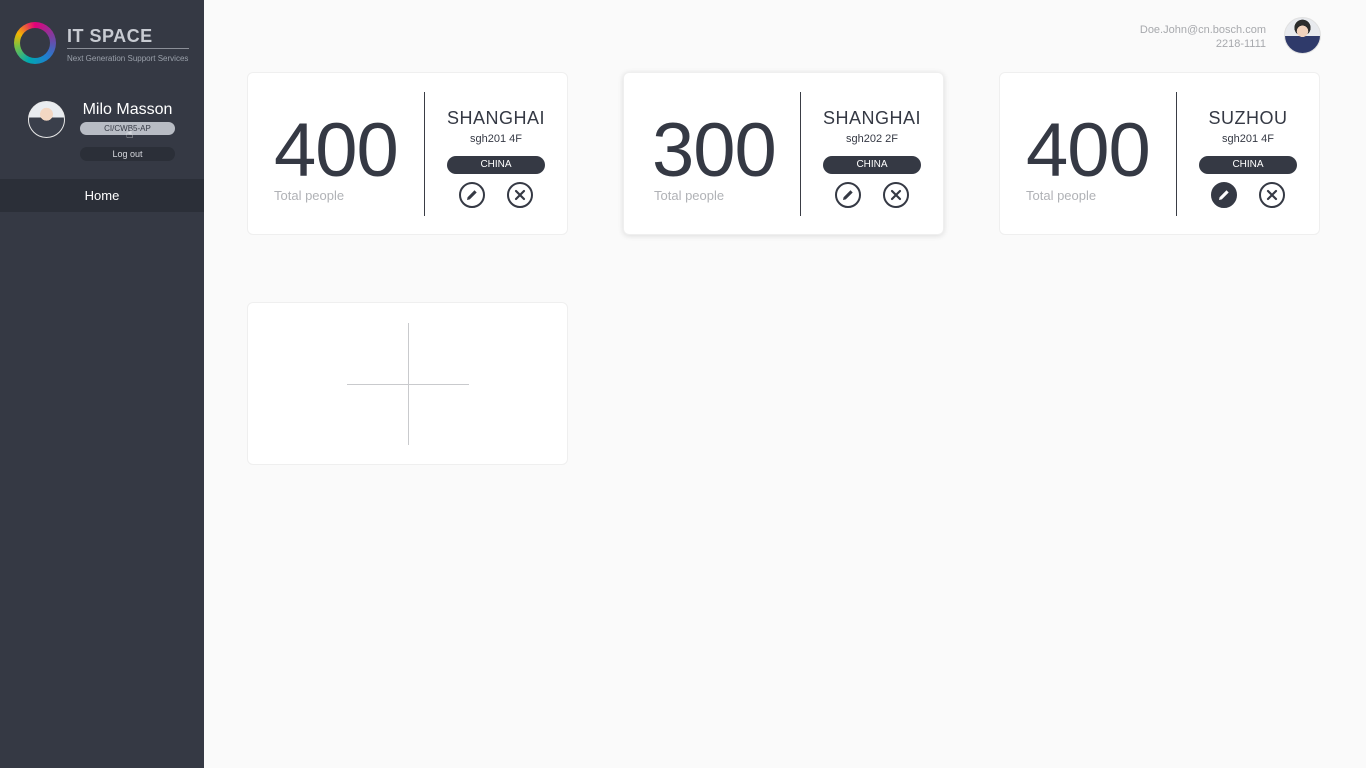  I want to click on logo-divider, so click(128, 48).